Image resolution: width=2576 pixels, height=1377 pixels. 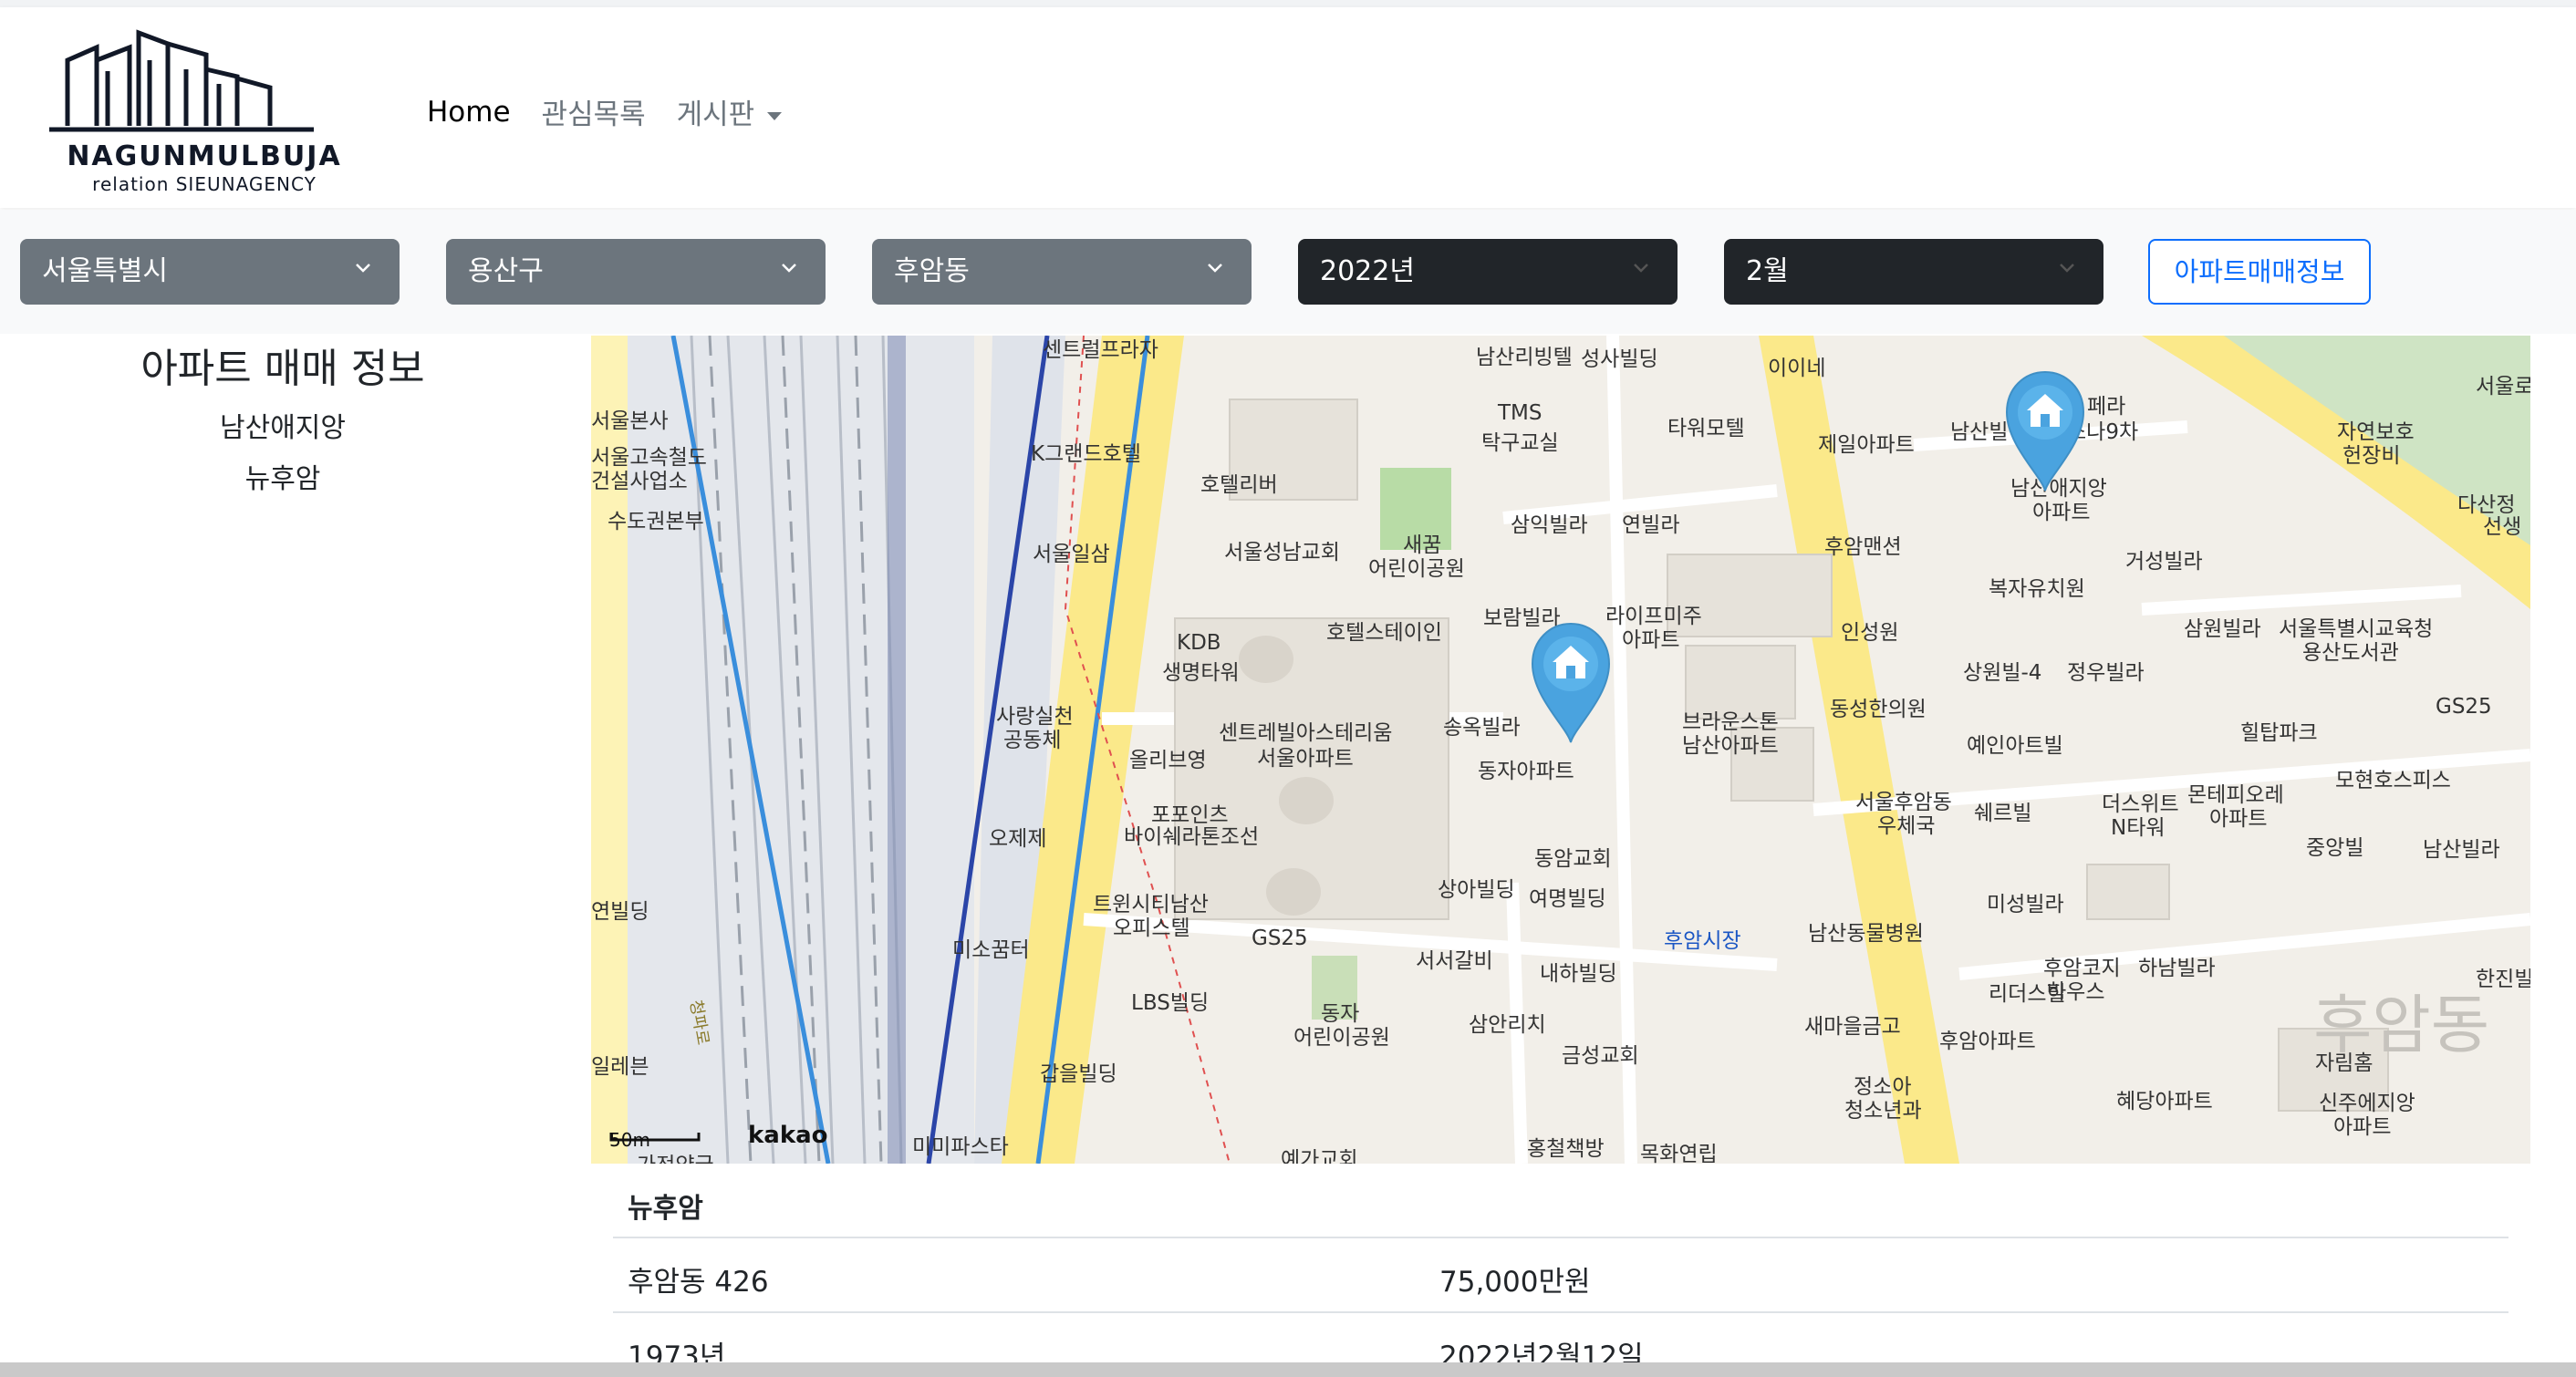 I want to click on map-label: 탁구교실, so click(x=1520, y=443).